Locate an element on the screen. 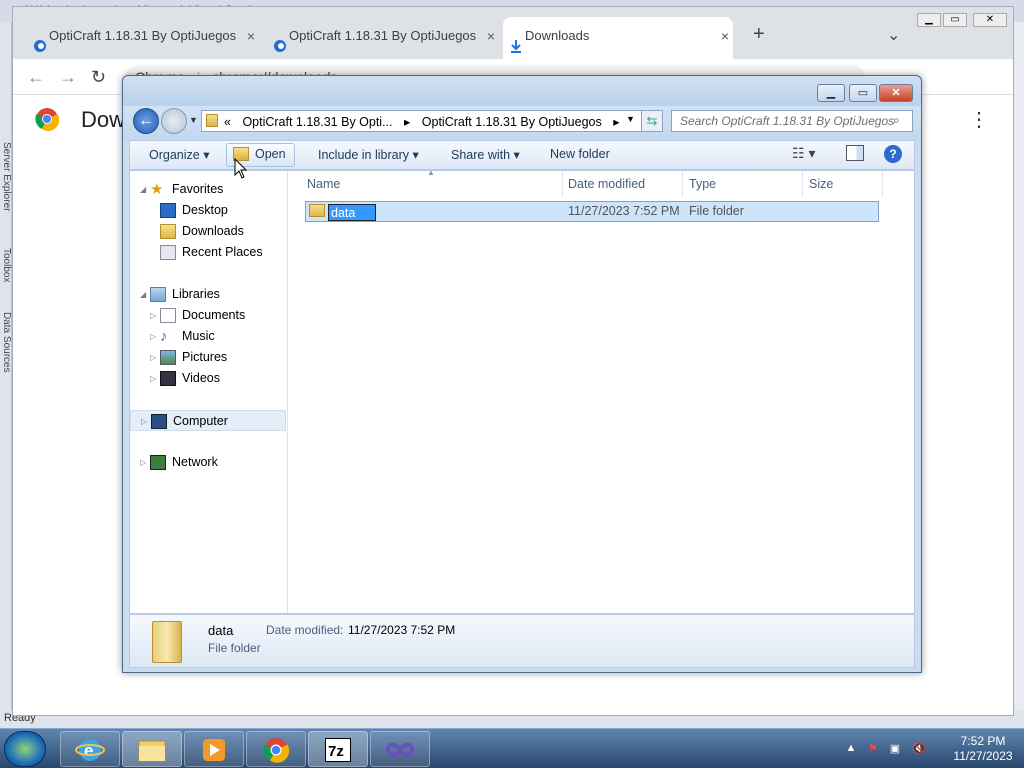 The height and width of the screenshot is (768, 1024). nav-label: Downloads is located at coordinates (213, 231).